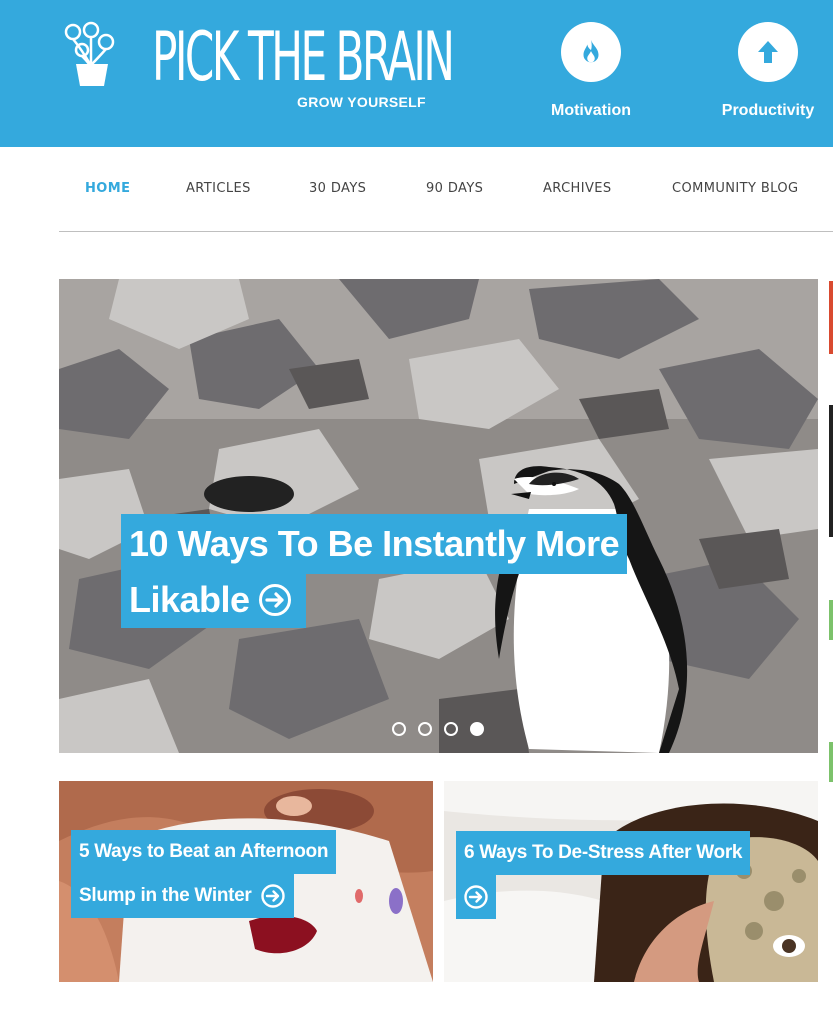 This screenshot has height=1024, width=833. I want to click on flower-pot-icon, so click(89, 53).